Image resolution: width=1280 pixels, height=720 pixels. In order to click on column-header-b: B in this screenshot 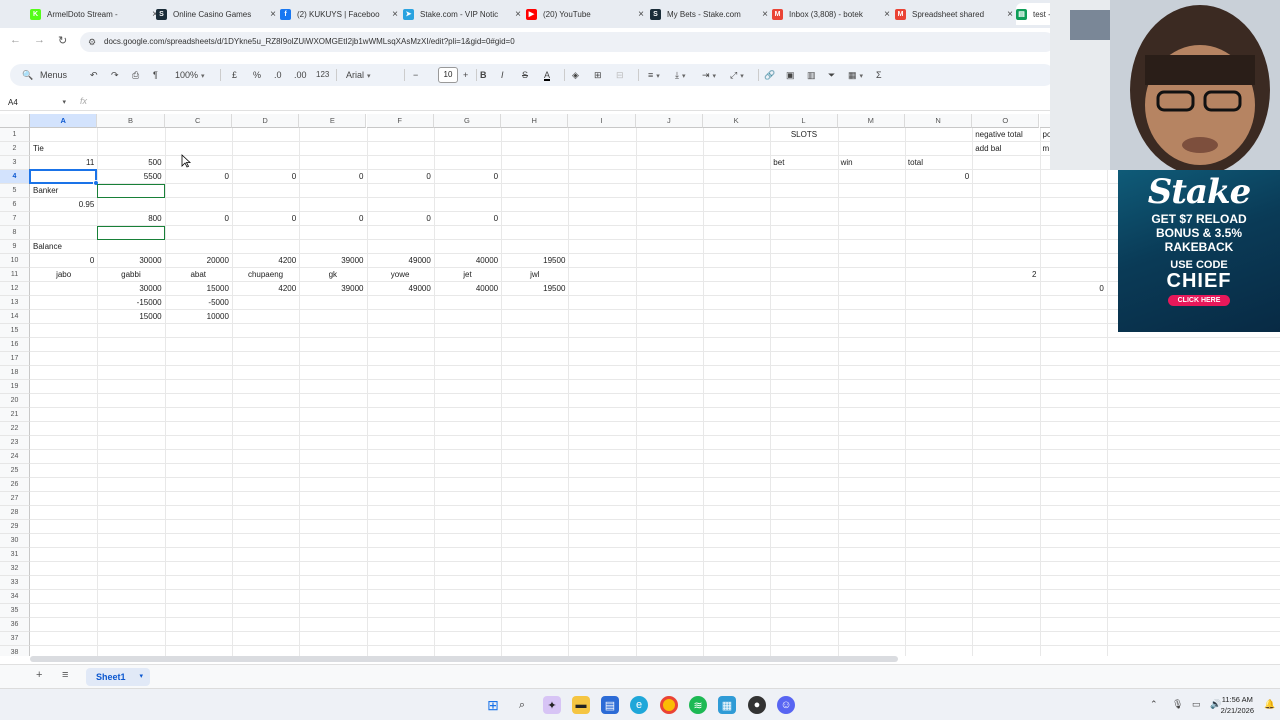, I will do `click(131, 121)`.